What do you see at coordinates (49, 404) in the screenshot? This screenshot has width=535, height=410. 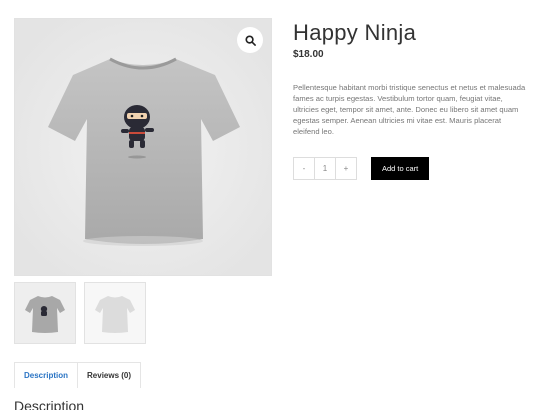 I see `description-heading: Description` at bounding box center [49, 404].